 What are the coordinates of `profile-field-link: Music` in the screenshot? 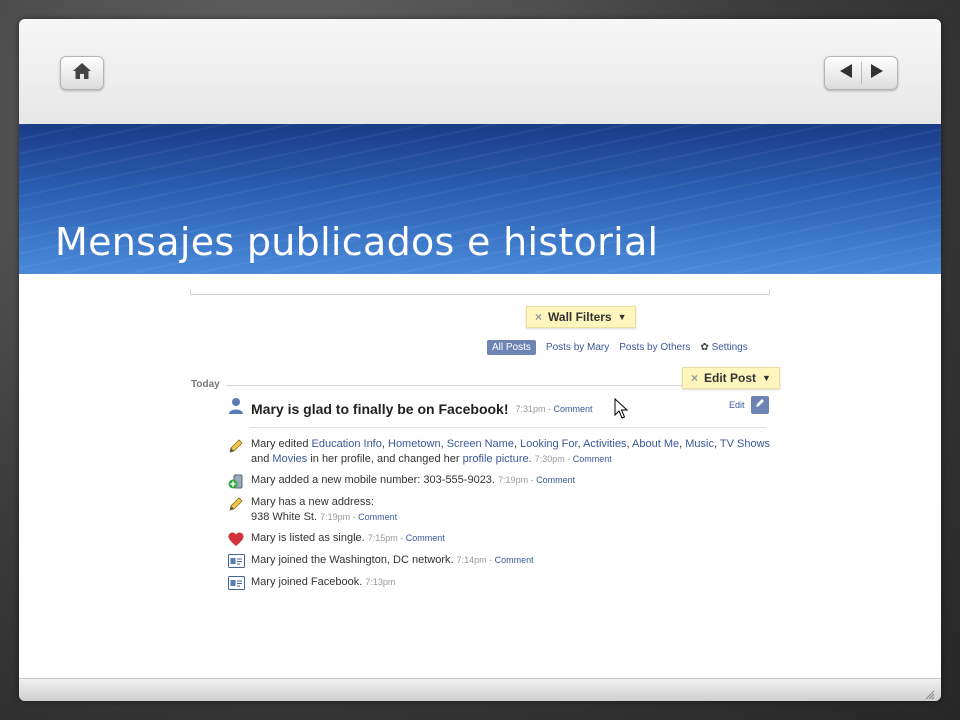 It's located at (699, 444).